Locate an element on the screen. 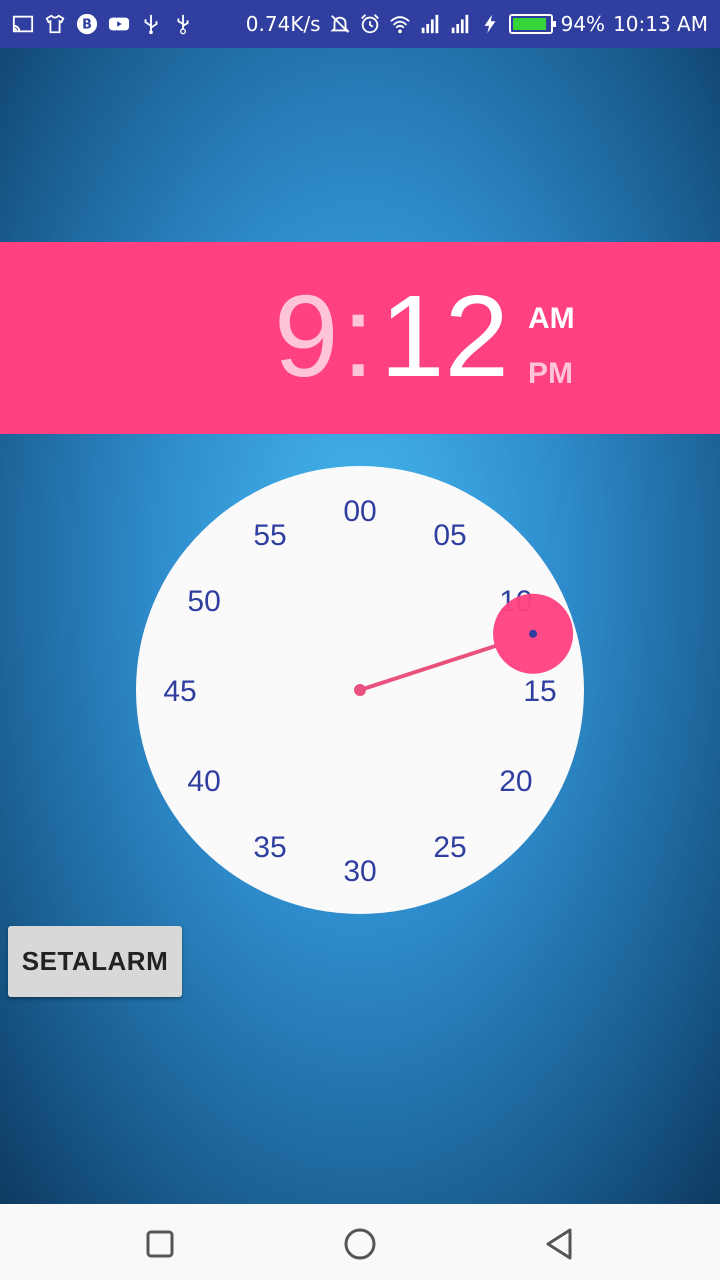 Image resolution: width=720 pixels, height=1280 pixels. status-time: 10:13 AM is located at coordinates (660, 24).